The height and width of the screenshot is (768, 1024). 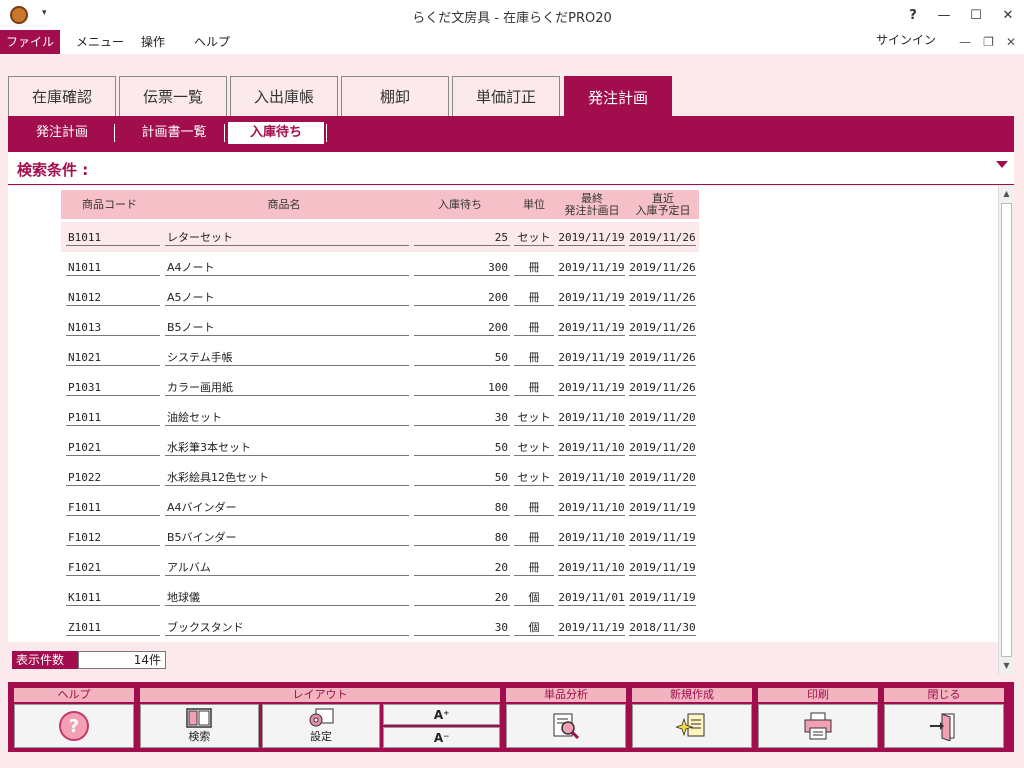 What do you see at coordinates (287, 268) in the screenshot?
I see `cell-name: A4ノート` at bounding box center [287, 268].